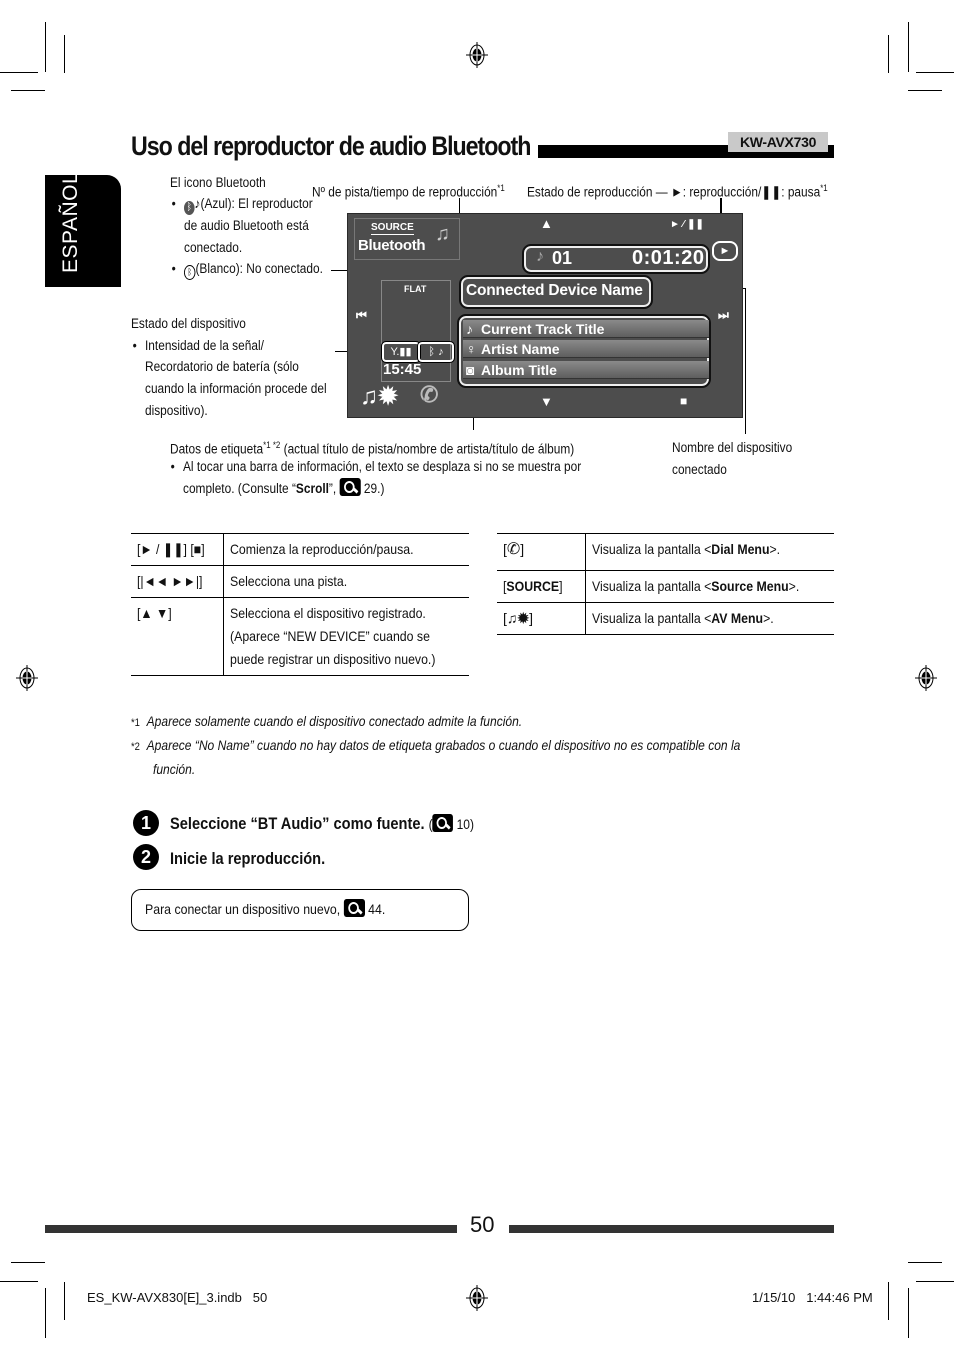  Describe the element at coordinates (251, 1229) in the screenshot. I see `footer-rule-left` at that location.